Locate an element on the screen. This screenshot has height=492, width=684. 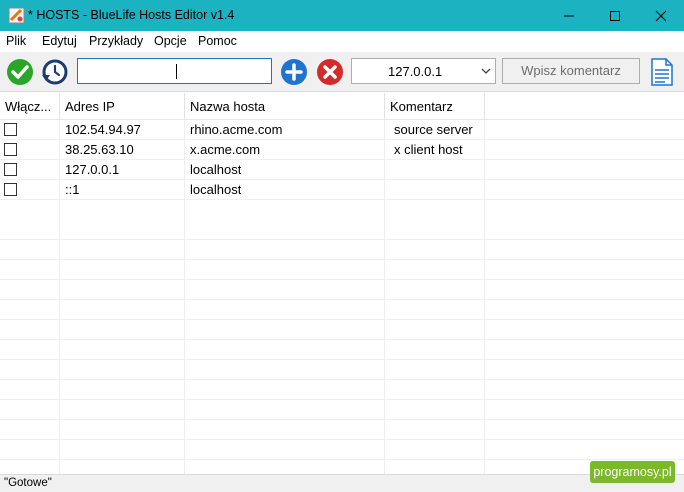
app-icon is located at coordinates (16, 15).